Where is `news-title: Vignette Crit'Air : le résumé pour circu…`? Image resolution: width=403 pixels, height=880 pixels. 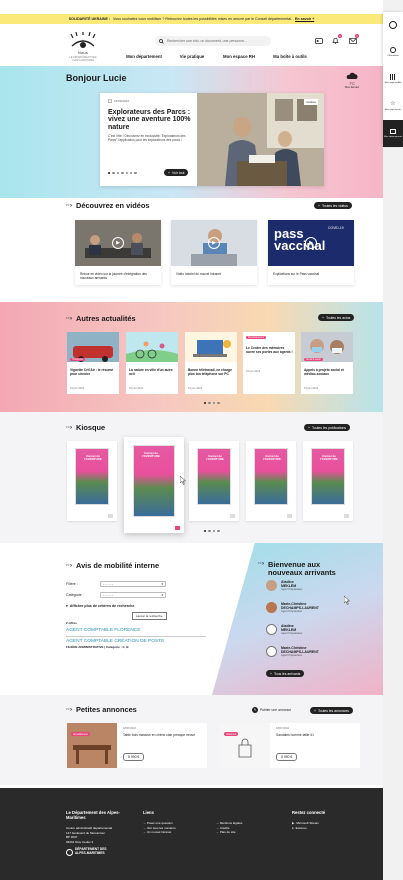 news-title: Vignette Crit'Air : le résumé pour circu… is located at coordinates (92, 372).